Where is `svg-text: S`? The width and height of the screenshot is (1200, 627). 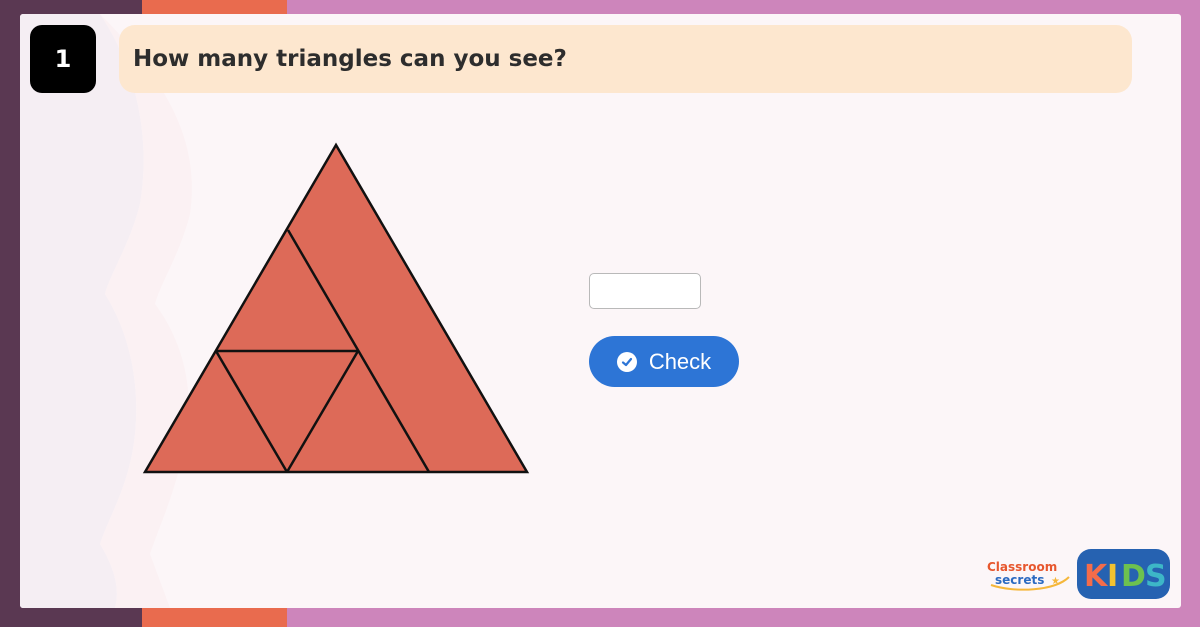 svg-text: S is located at coordinates (1156, 576).